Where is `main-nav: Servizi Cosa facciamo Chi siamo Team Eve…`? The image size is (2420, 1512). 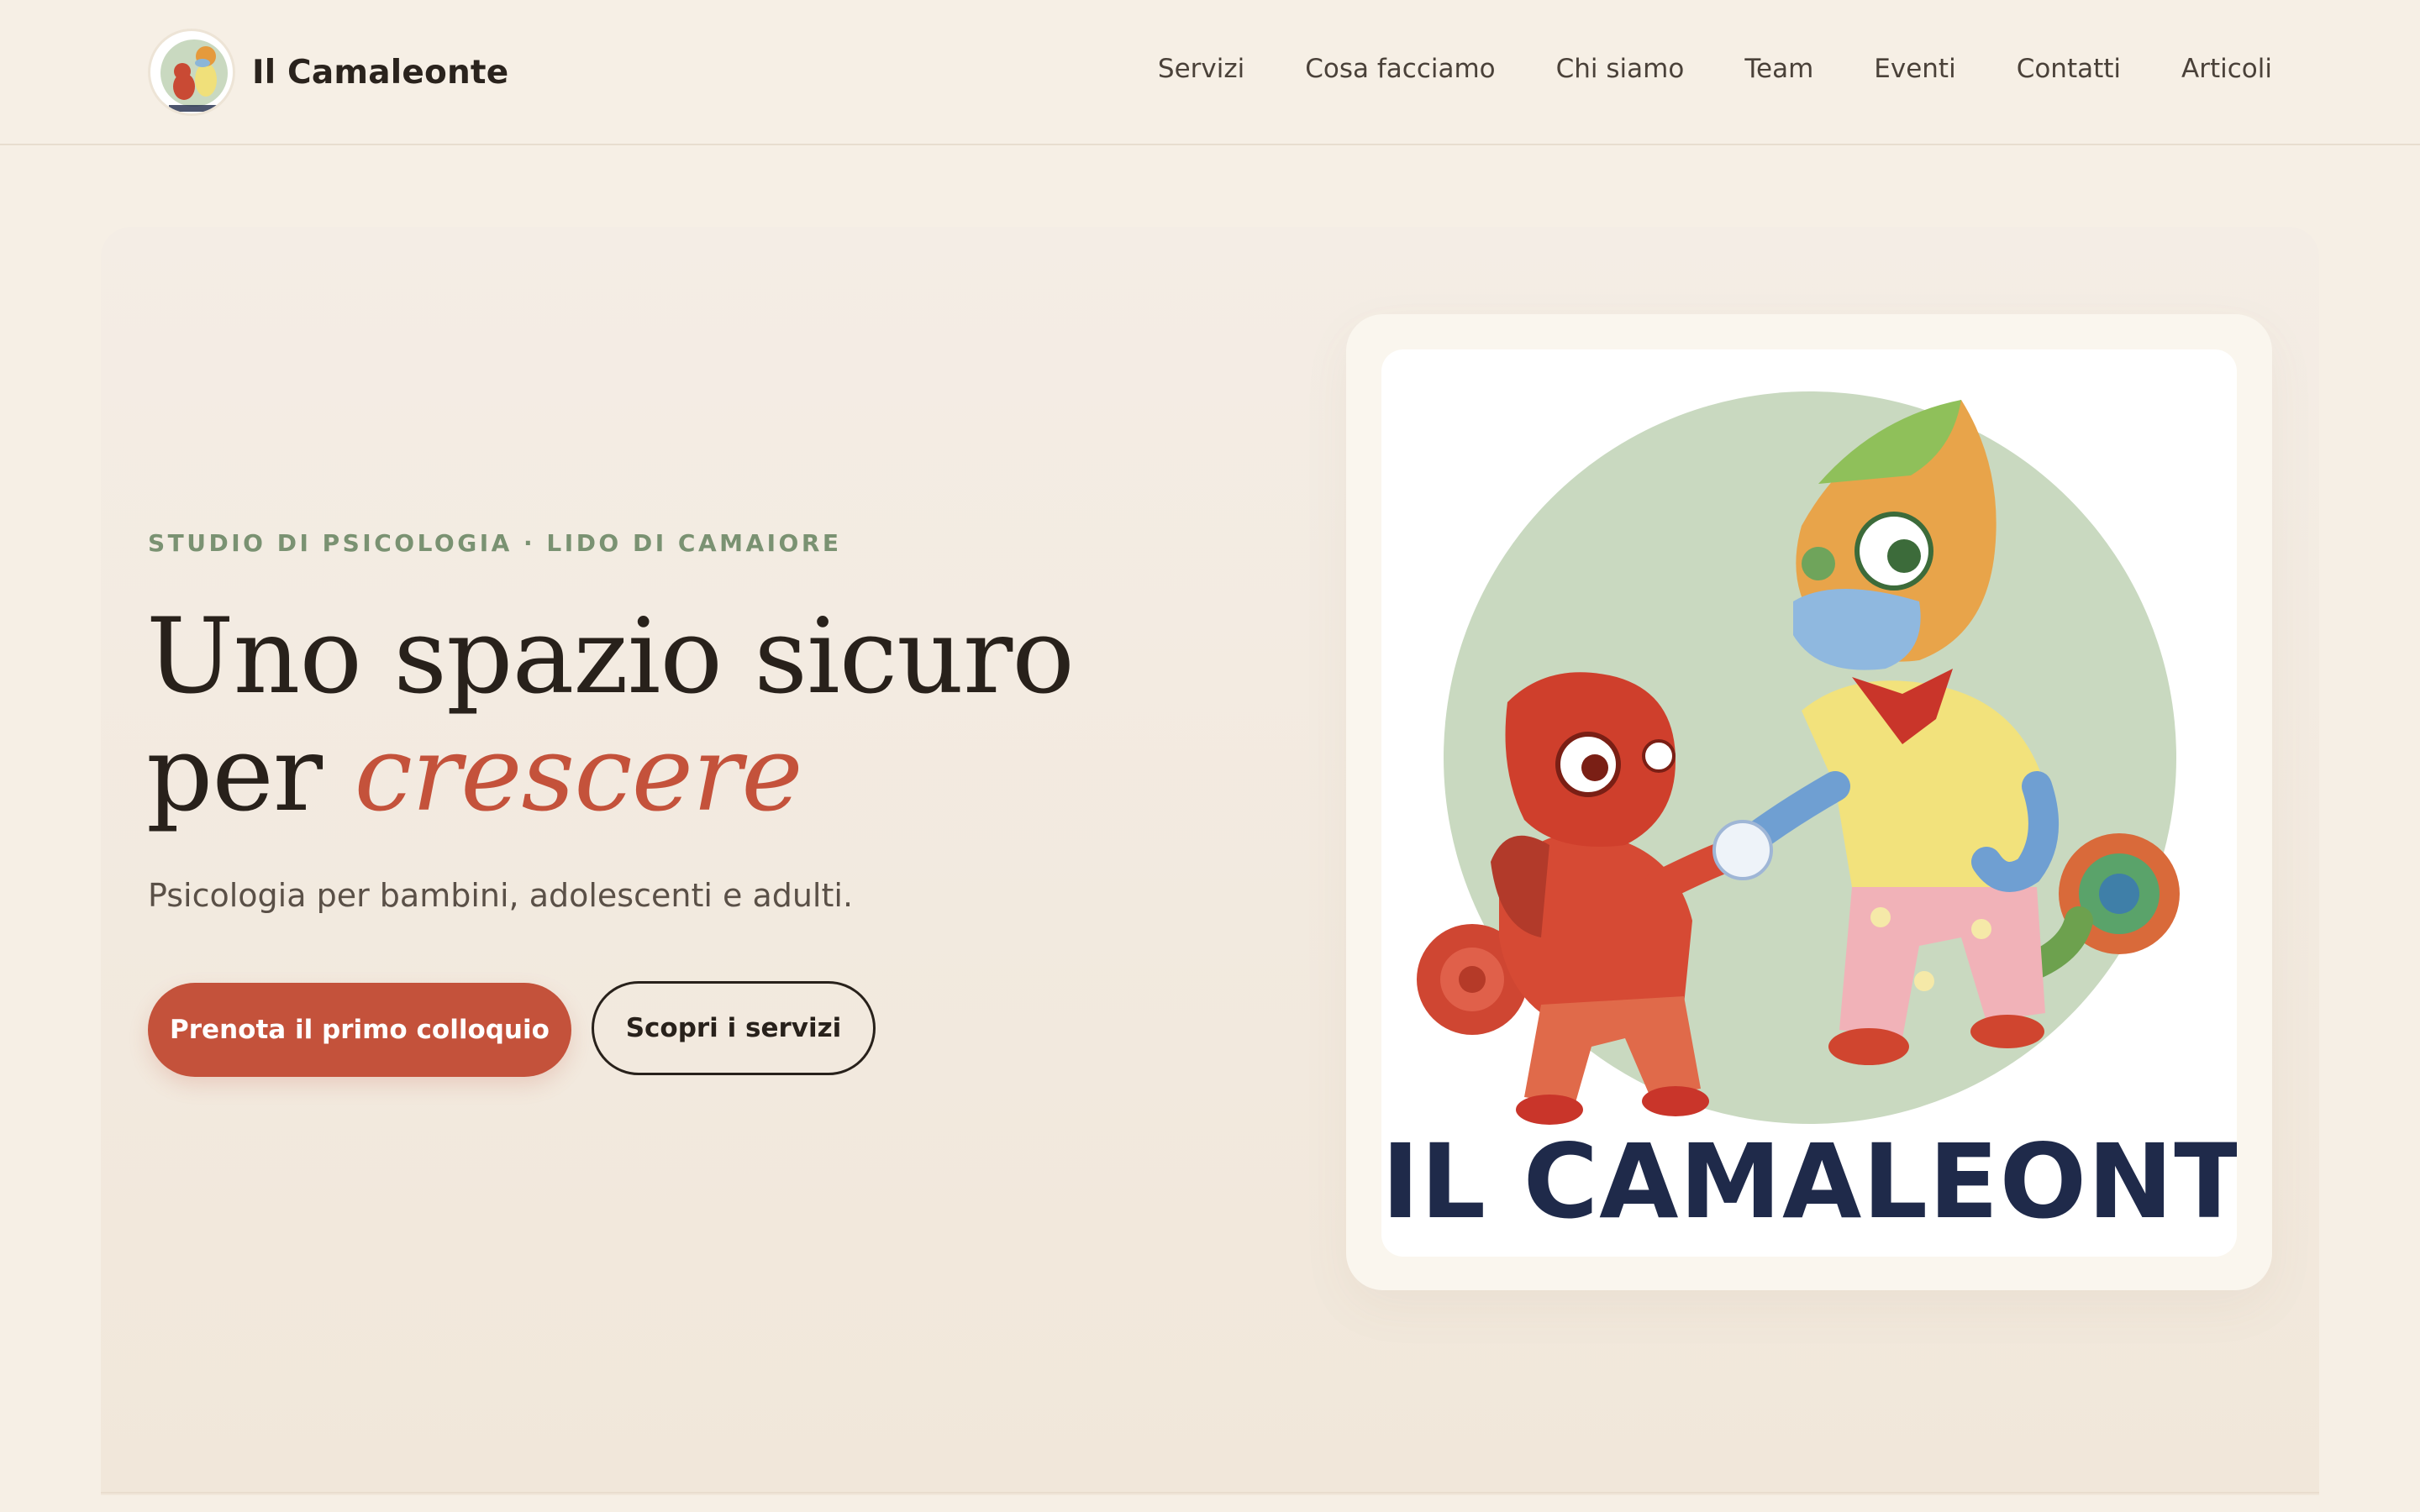
main-nav: Servizi Cosa facciamo Chi siamo Team Eve… is located at coordinates (1715, 69).